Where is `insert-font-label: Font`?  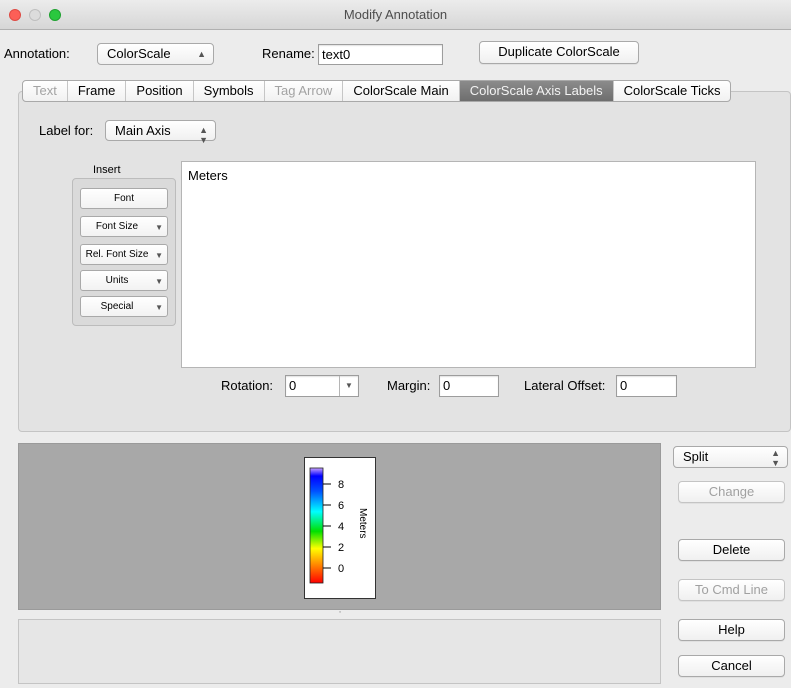
insert-font-label: Font is located at coordinates (123, 198).